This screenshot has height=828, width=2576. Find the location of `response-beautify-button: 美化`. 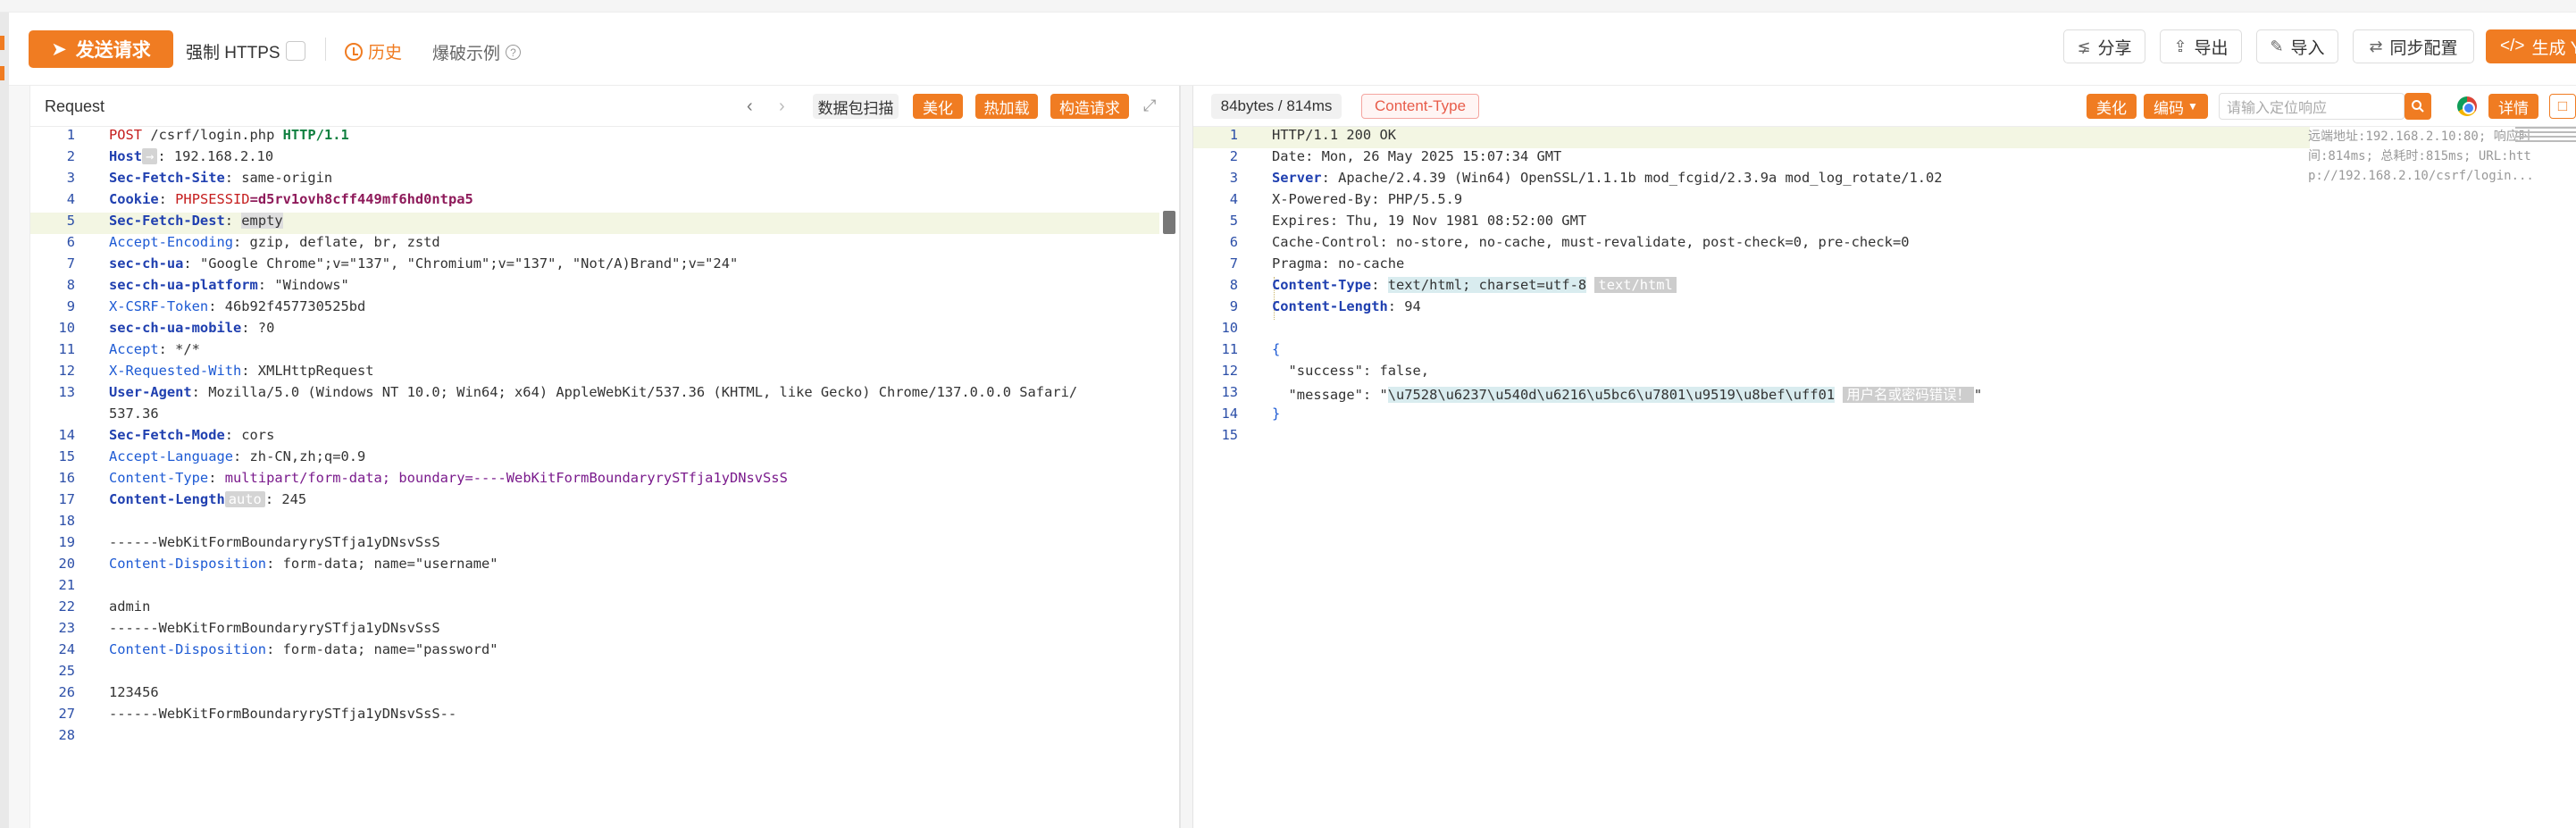

response-beautify-button: 美化 is located at coordinates (2112, 107).